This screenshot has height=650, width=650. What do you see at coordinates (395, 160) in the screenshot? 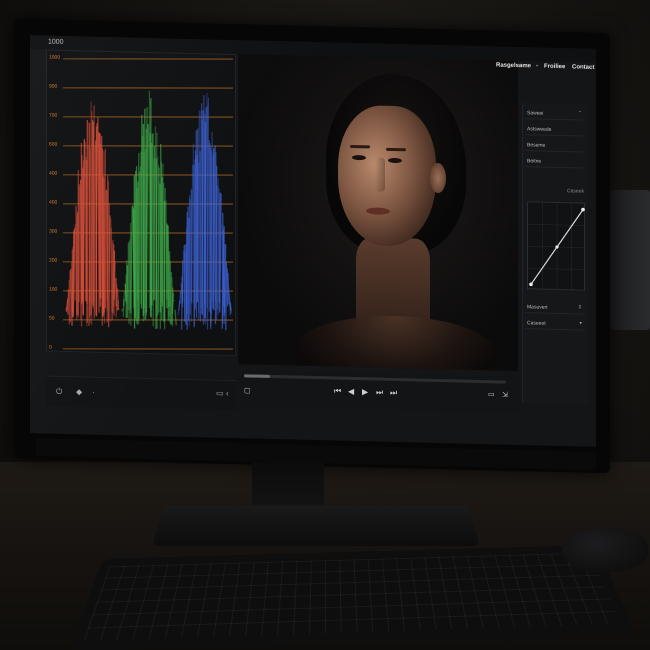
I see `portrait-right-eye` at bounding box center [395, 160].